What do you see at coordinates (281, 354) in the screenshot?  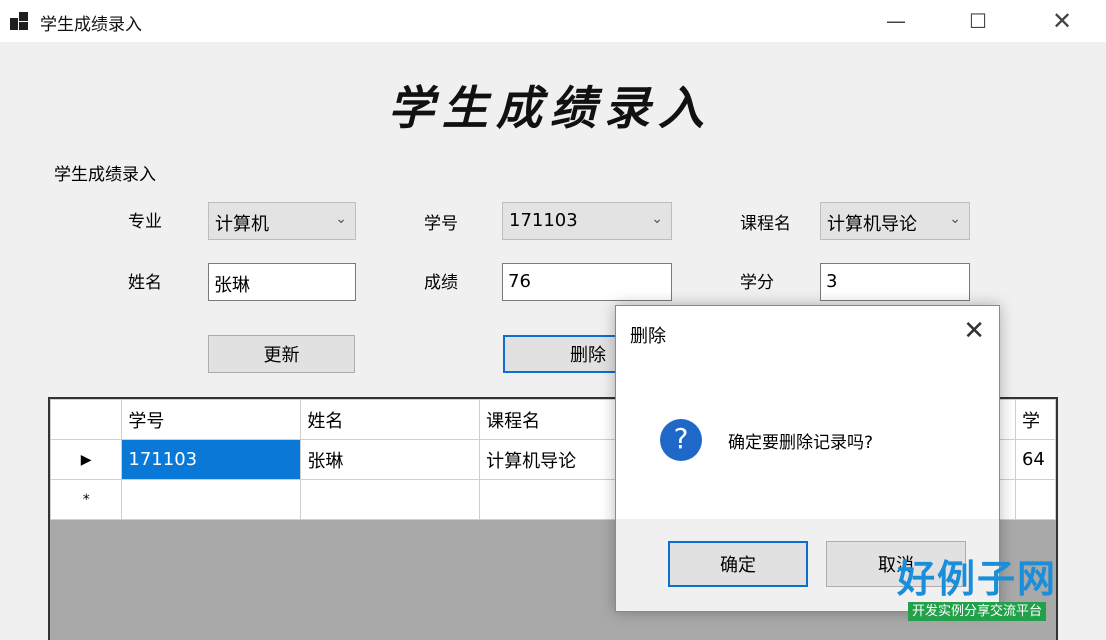 I see `update-button: 更新` at bounding box center [281, 354].